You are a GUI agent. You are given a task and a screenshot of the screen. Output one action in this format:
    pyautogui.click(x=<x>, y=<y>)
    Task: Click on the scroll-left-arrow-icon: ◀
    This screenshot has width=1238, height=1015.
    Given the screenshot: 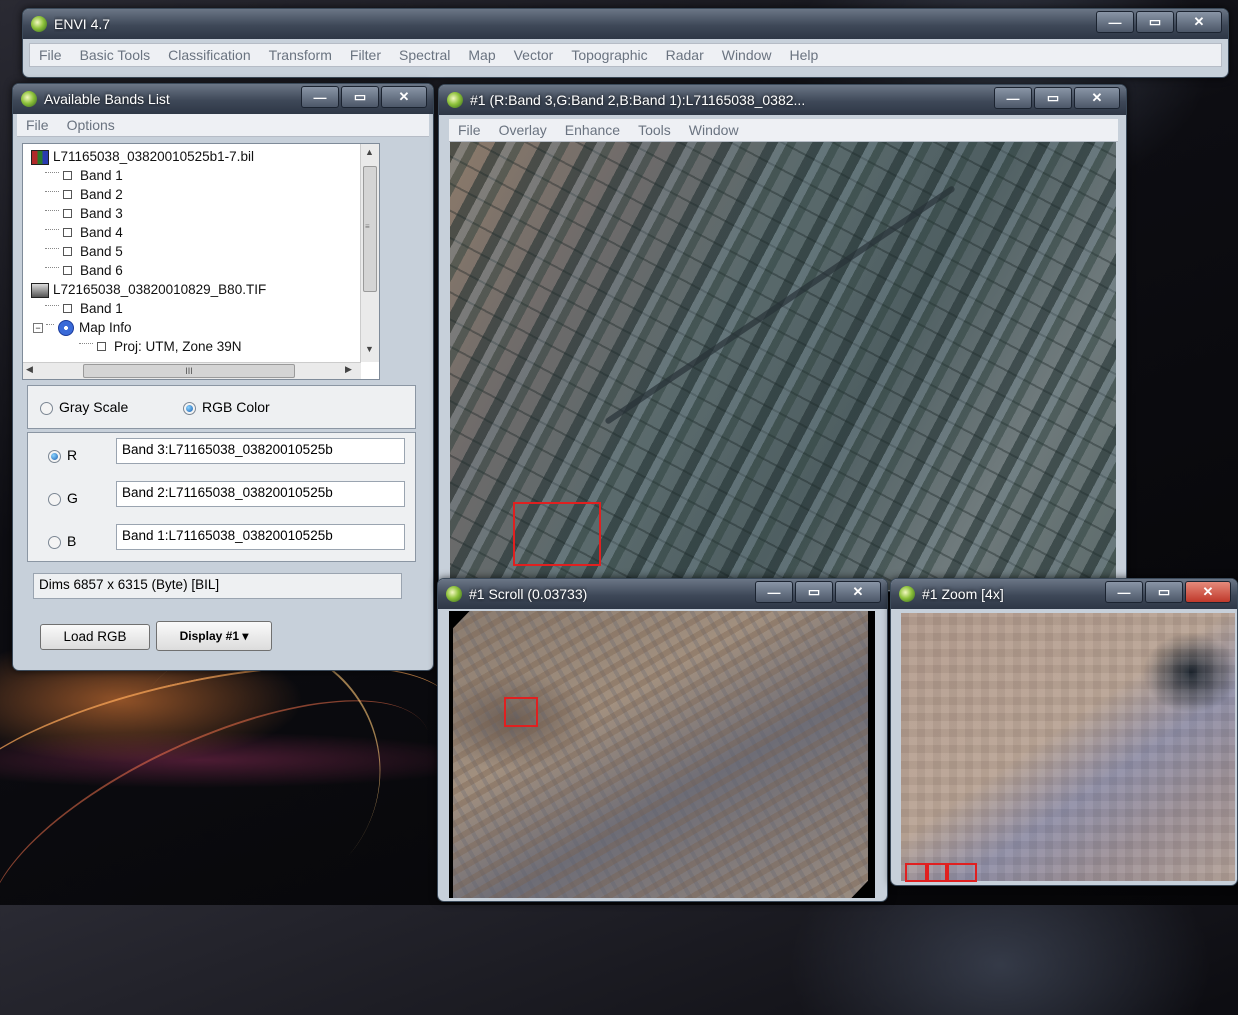 What is the action you would take?
    pyautogui.click(x=29, y=369)
    